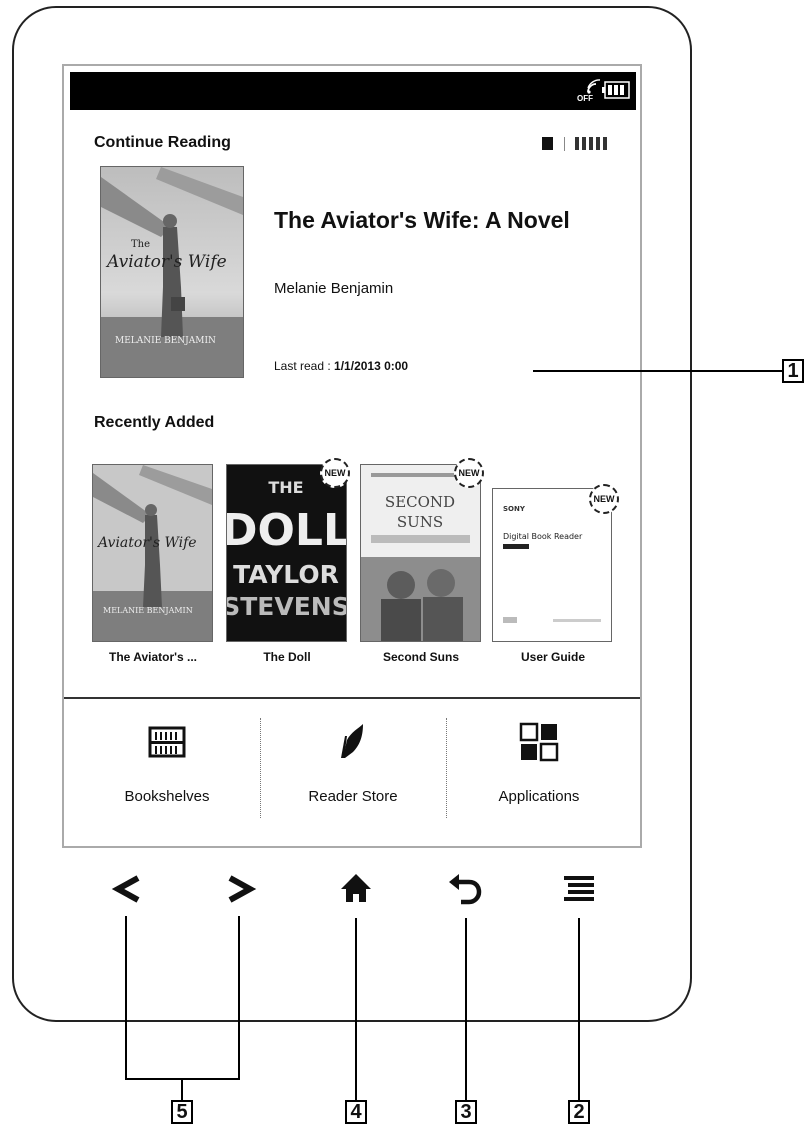  I want to click on svg-text: SUNS, so click(420, 522).